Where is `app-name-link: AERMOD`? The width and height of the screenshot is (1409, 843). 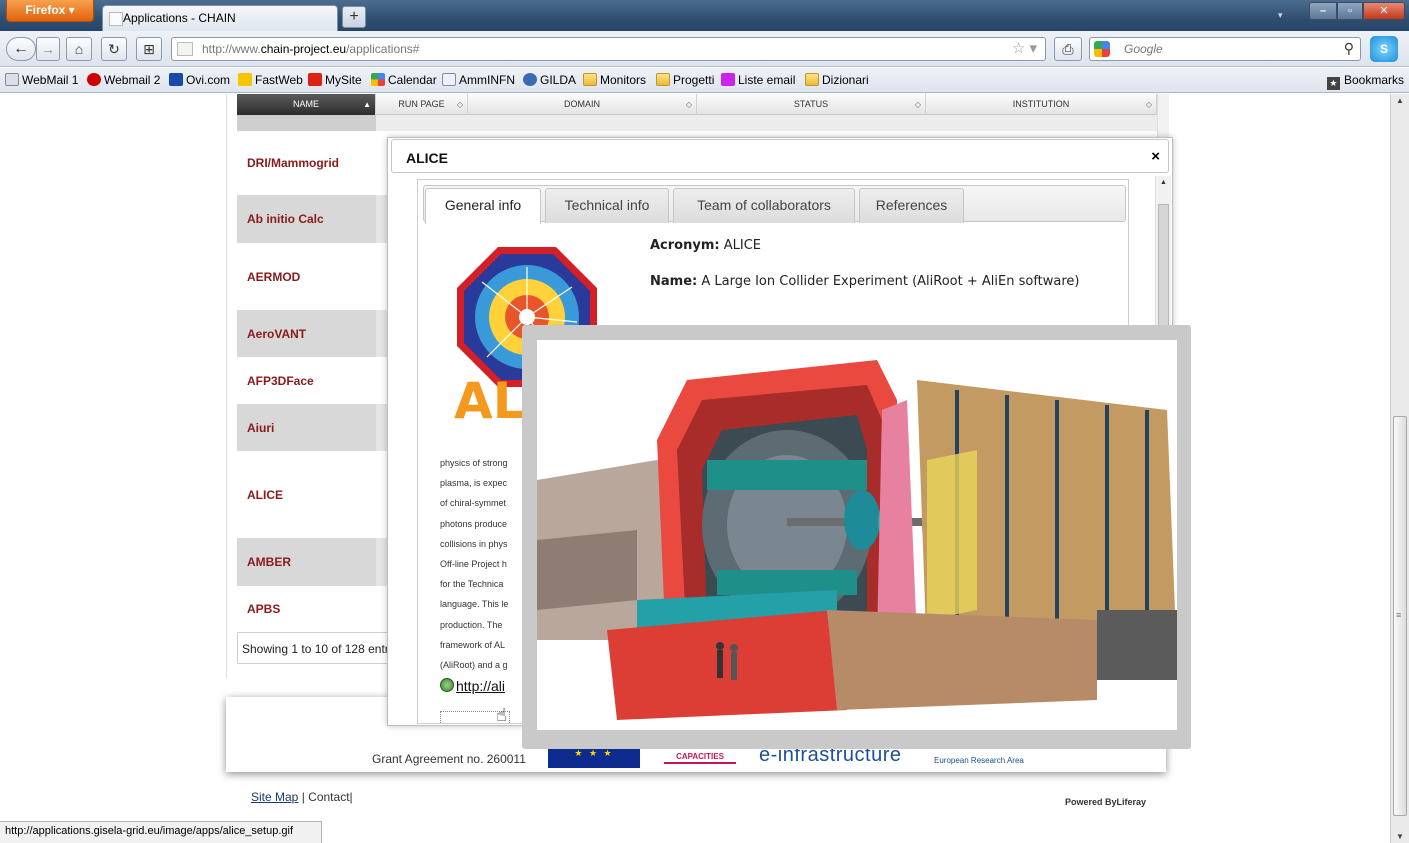
app-name-link: AERMOD is located at coordinates (306, 276).